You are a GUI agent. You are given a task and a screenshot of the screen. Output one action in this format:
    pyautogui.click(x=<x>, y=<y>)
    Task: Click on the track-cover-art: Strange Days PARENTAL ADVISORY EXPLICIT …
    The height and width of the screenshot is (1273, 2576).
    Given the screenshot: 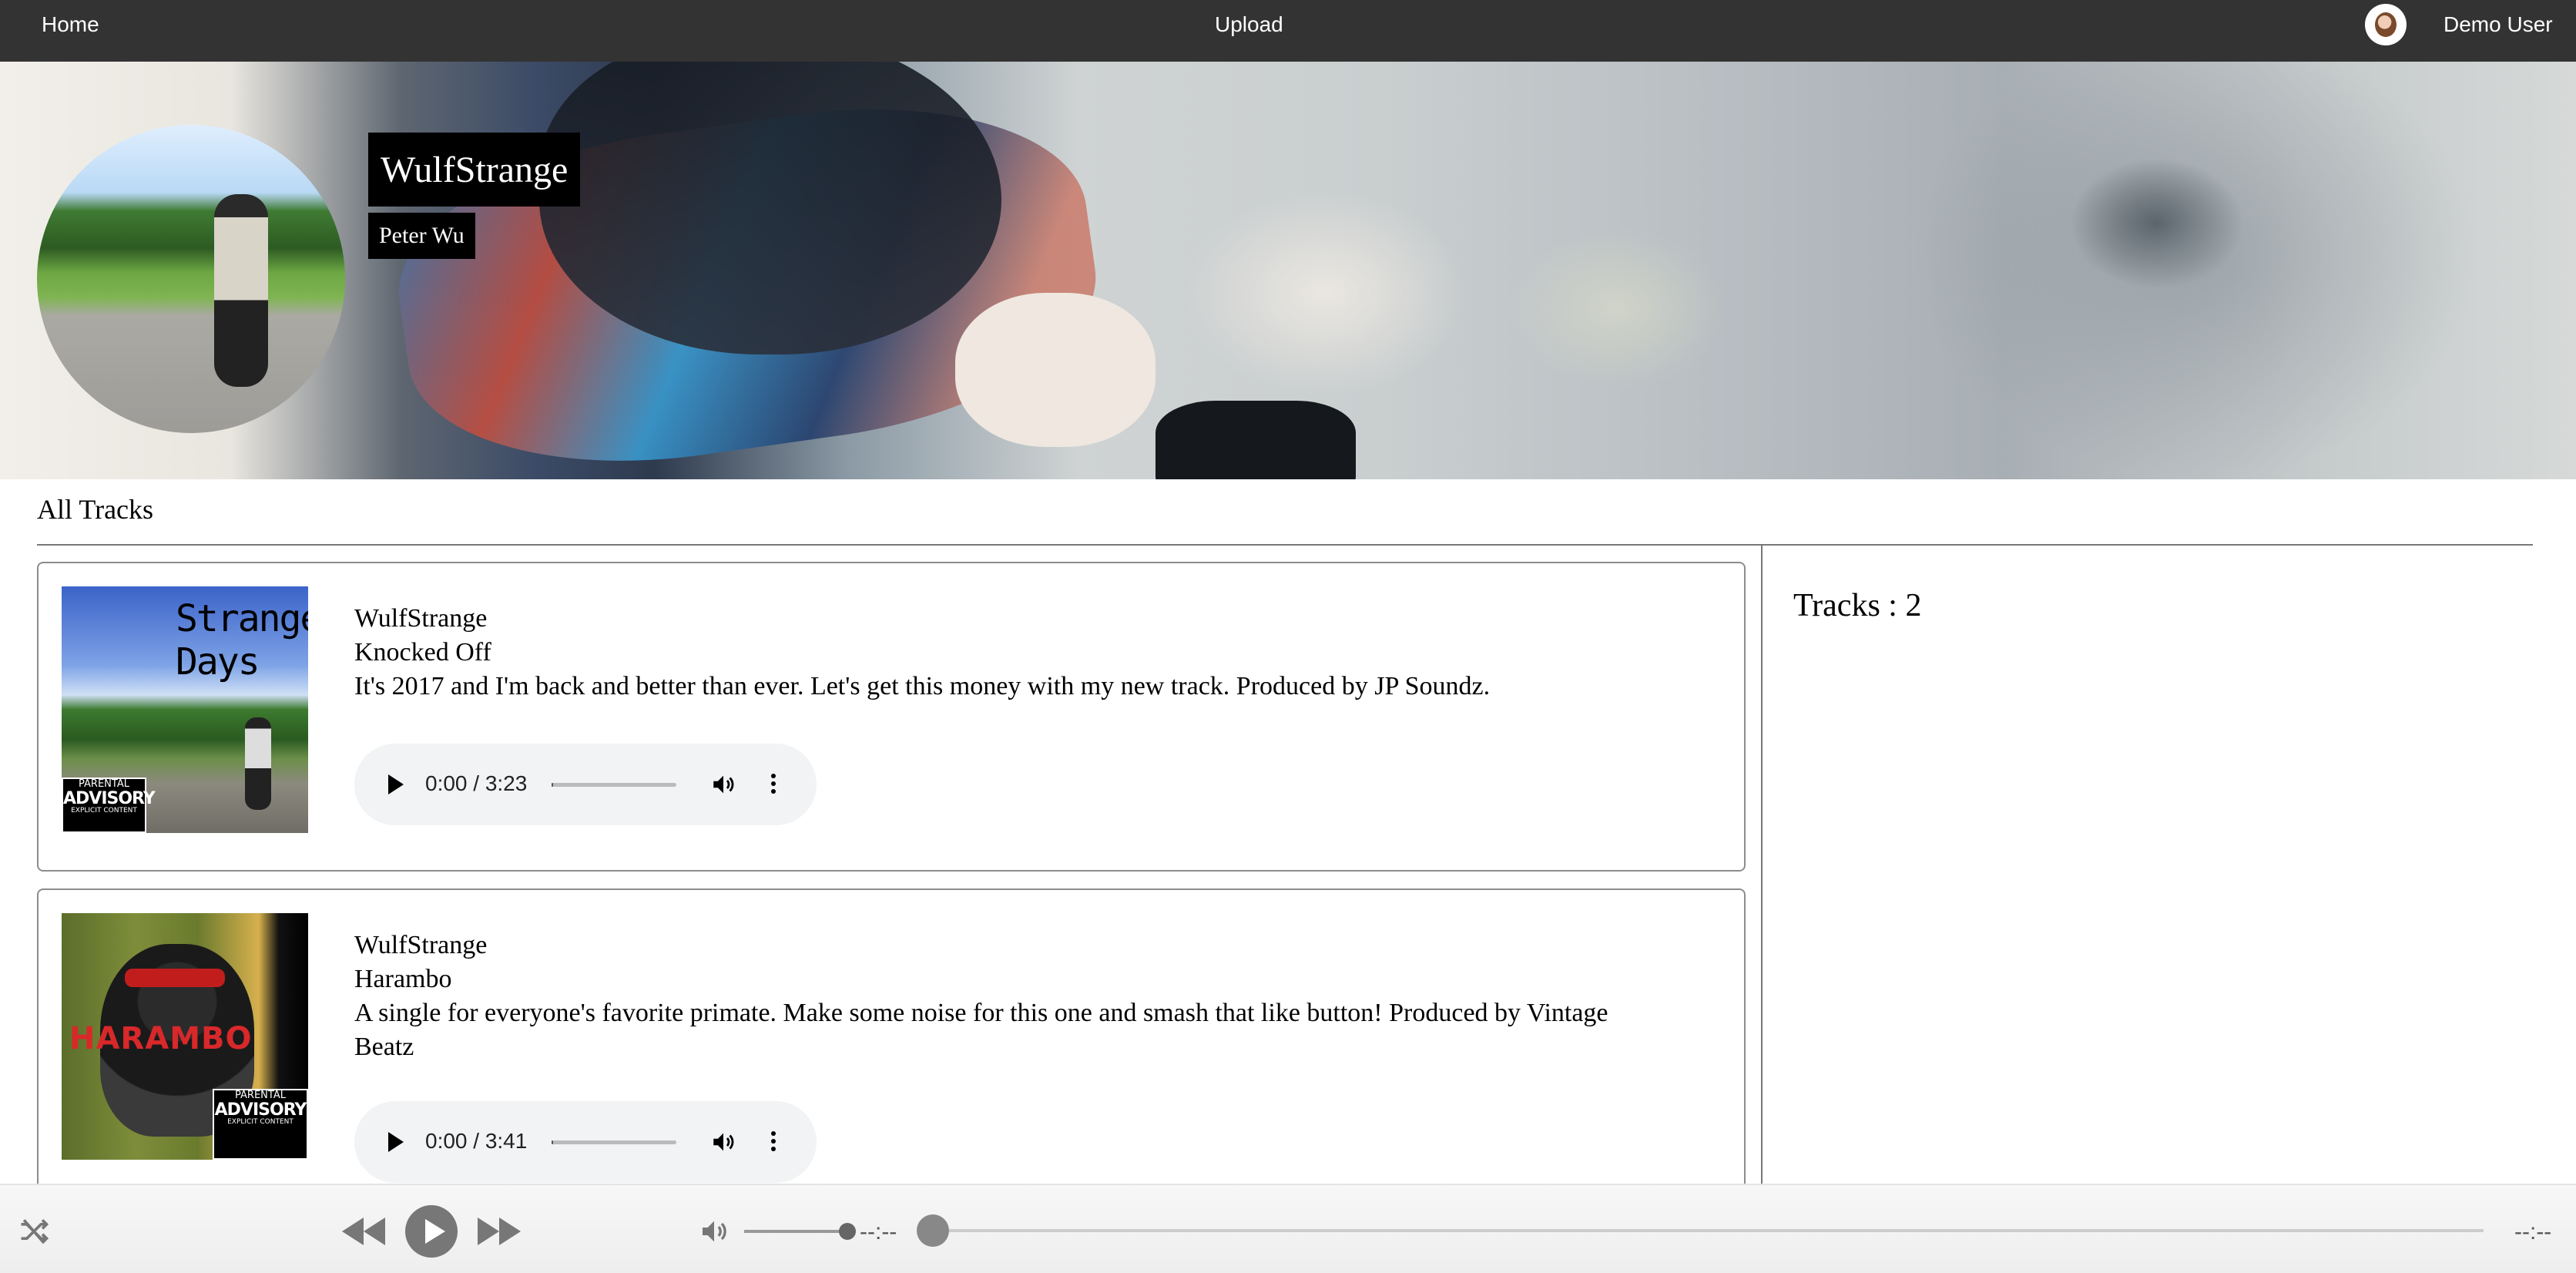 What is the action you would take?
    pyautogui.click(x=185, y=709)
    